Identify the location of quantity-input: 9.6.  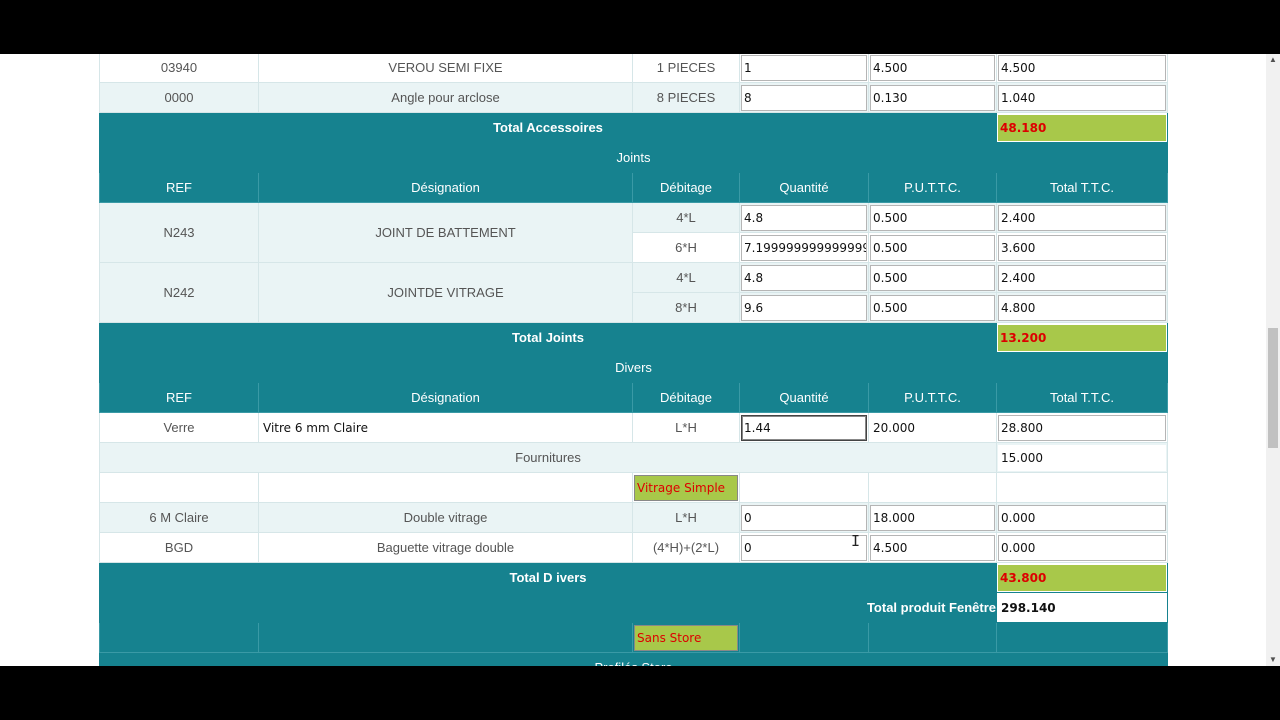
(804, 307).